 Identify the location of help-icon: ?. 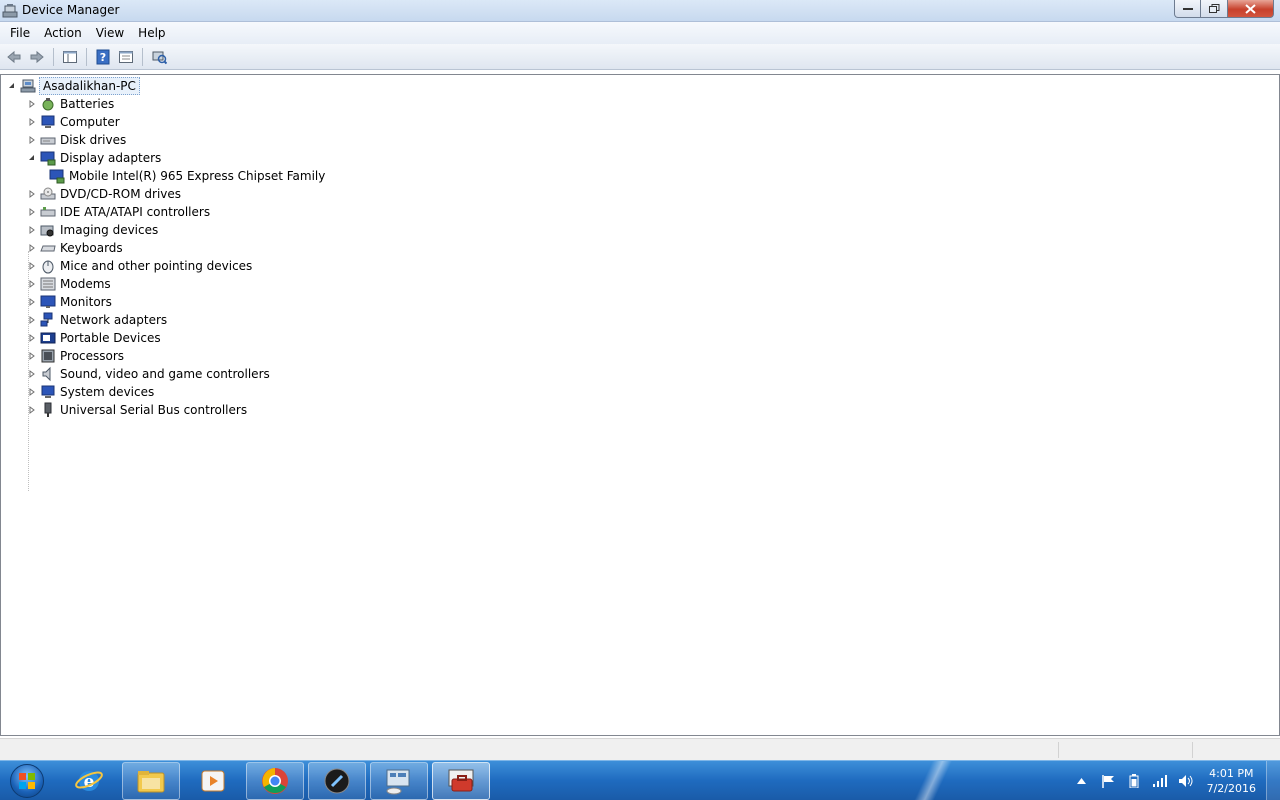
(103, 56).